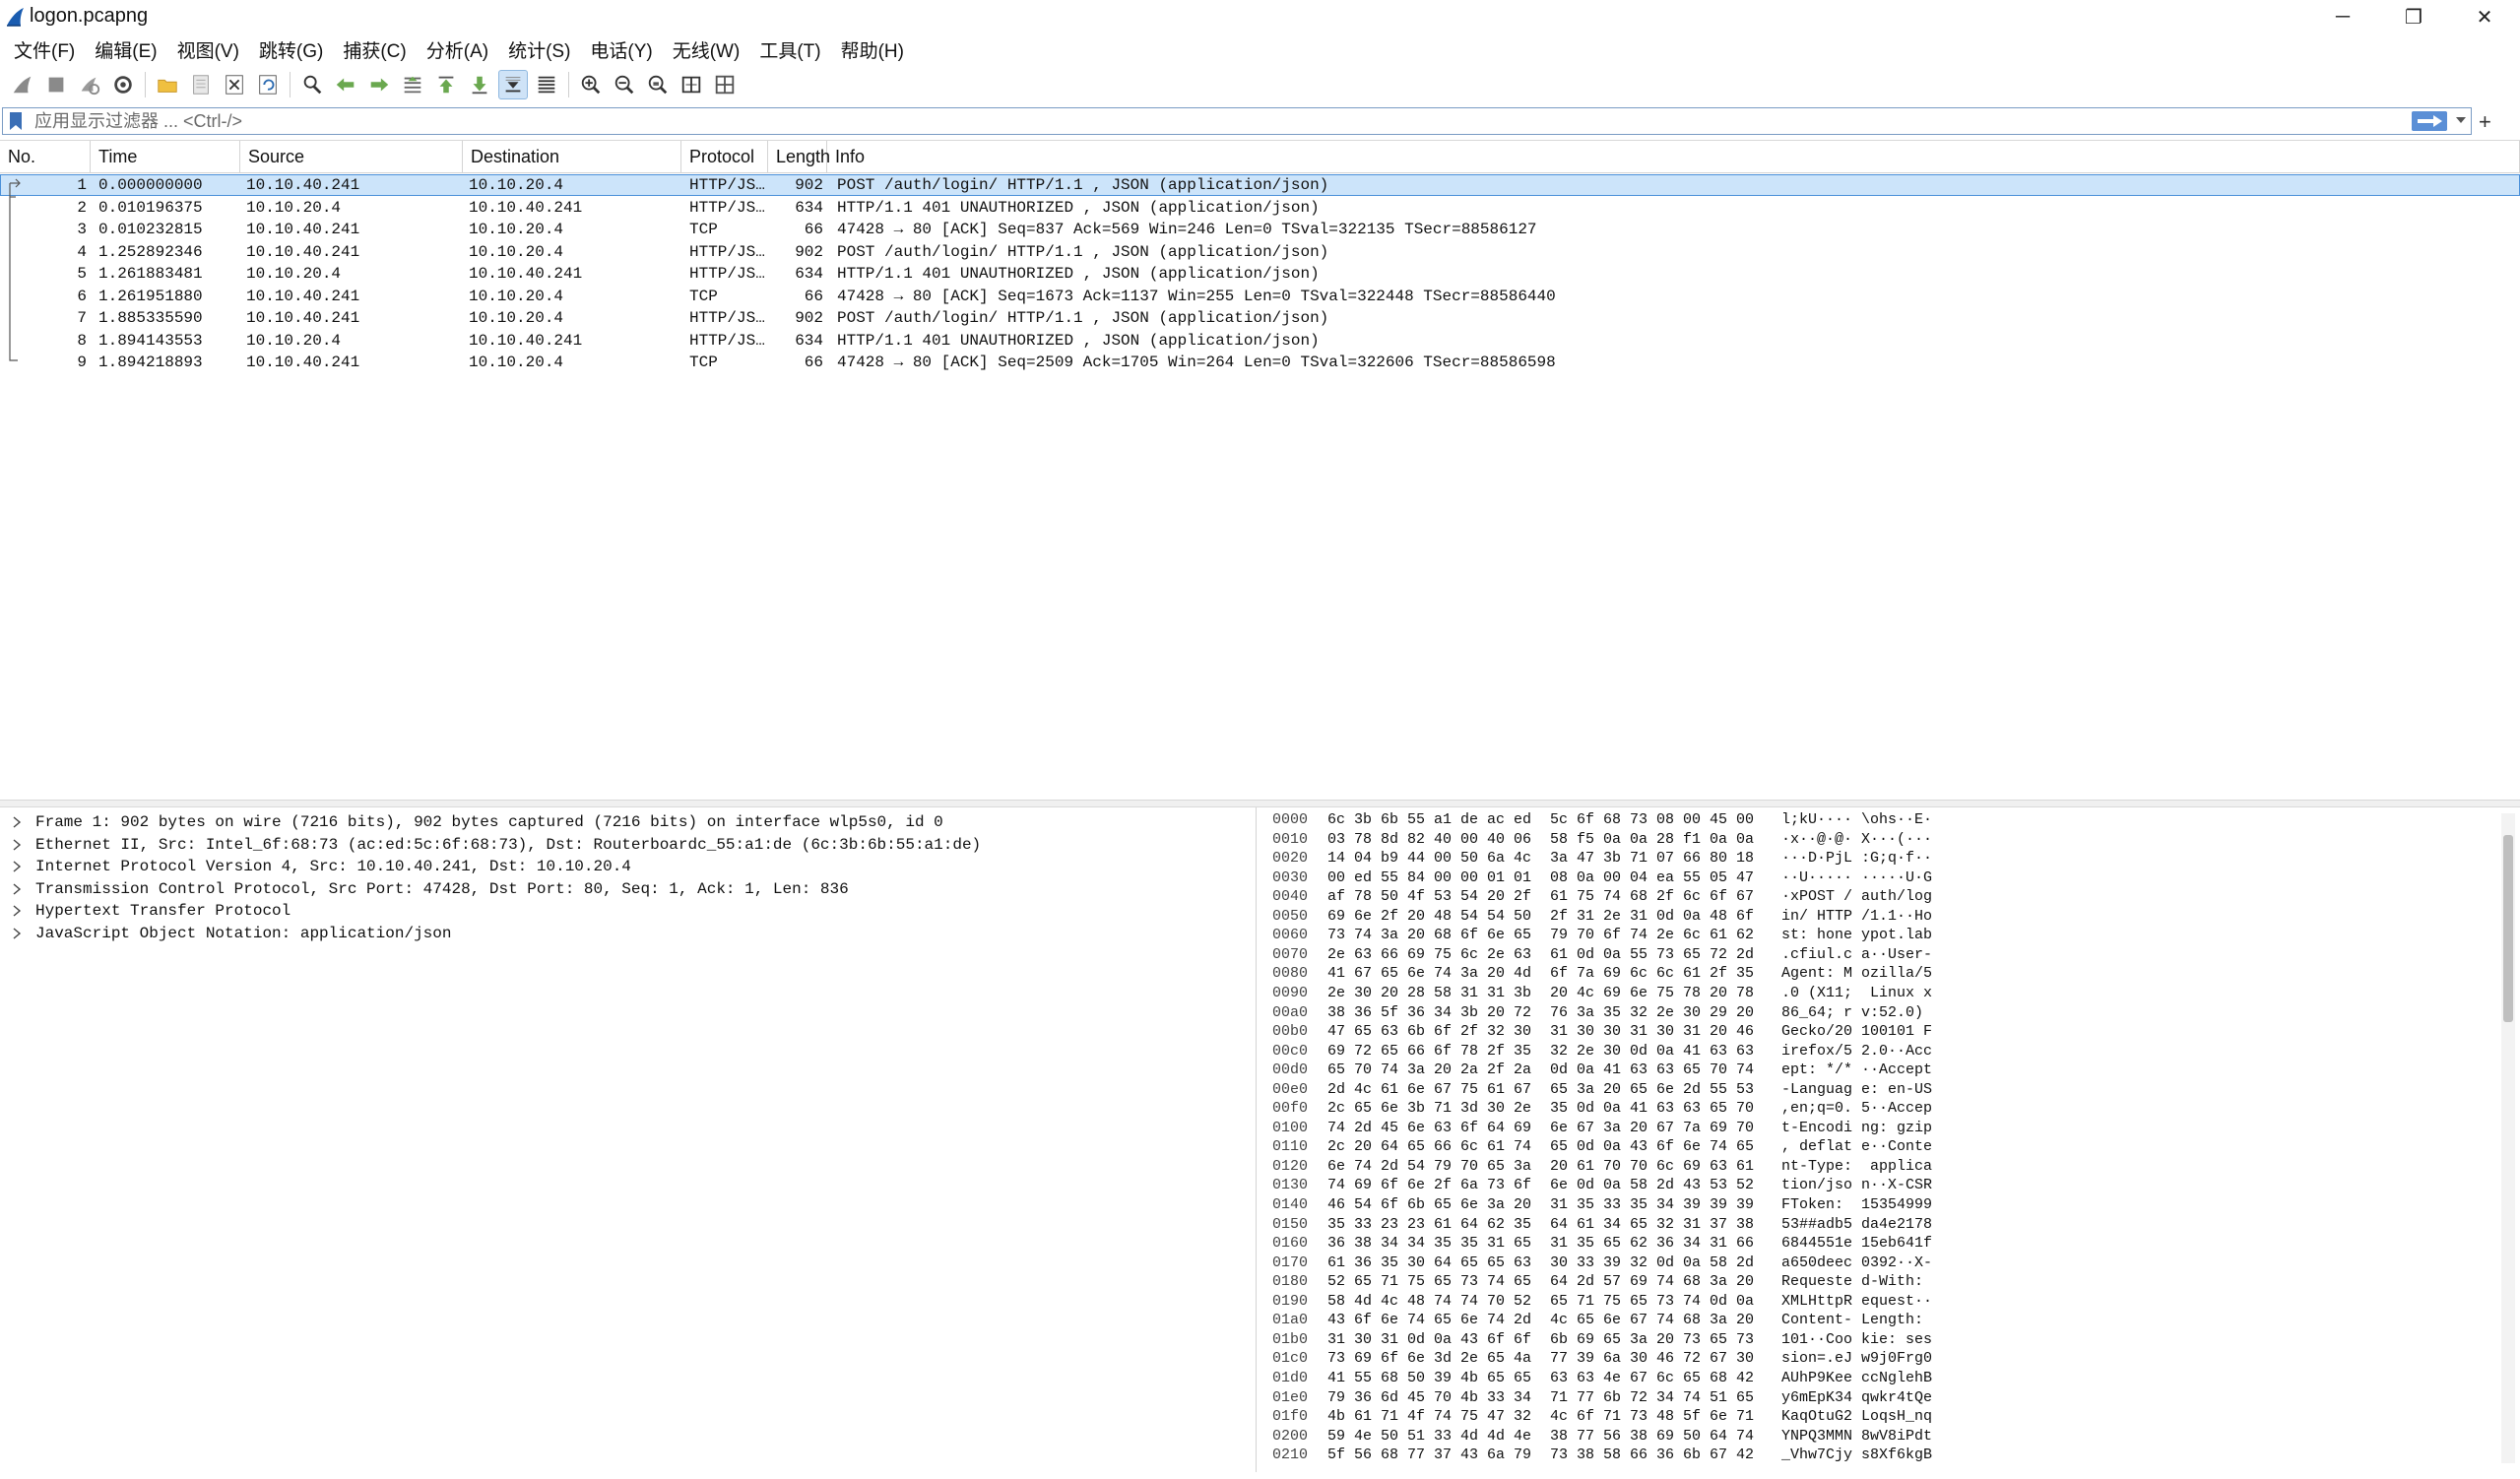  Describe the element at coordinates (291, 49) in the screenshot. I see `menu-item-3: 跳转(G)` at that location.